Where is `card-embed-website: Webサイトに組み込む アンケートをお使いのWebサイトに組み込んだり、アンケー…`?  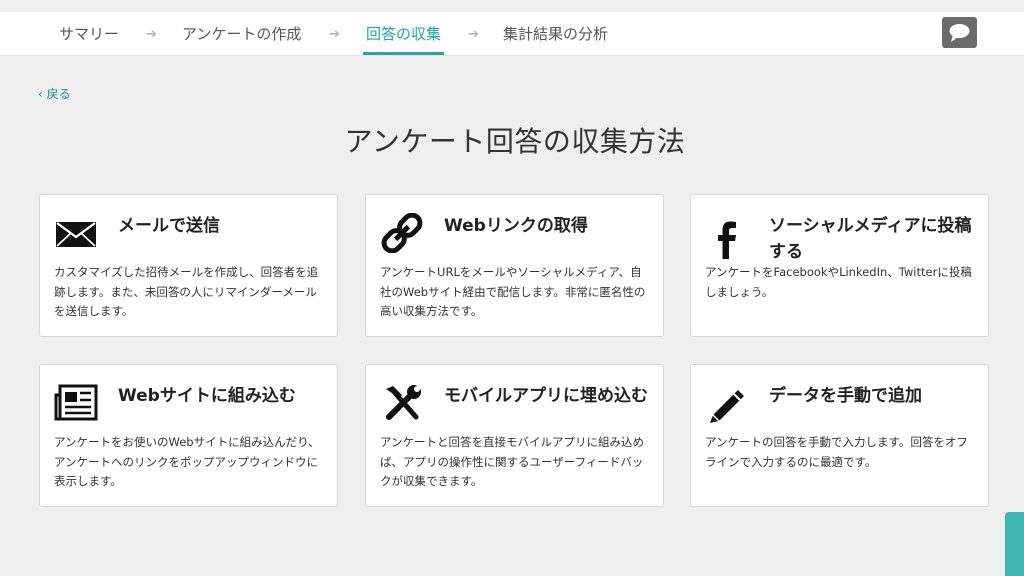 card-embed-website: Webサイトに組み込む アンケートをお使いのWebサイトに組み込んだり、アンケー… is located at coordinates (188, 435).